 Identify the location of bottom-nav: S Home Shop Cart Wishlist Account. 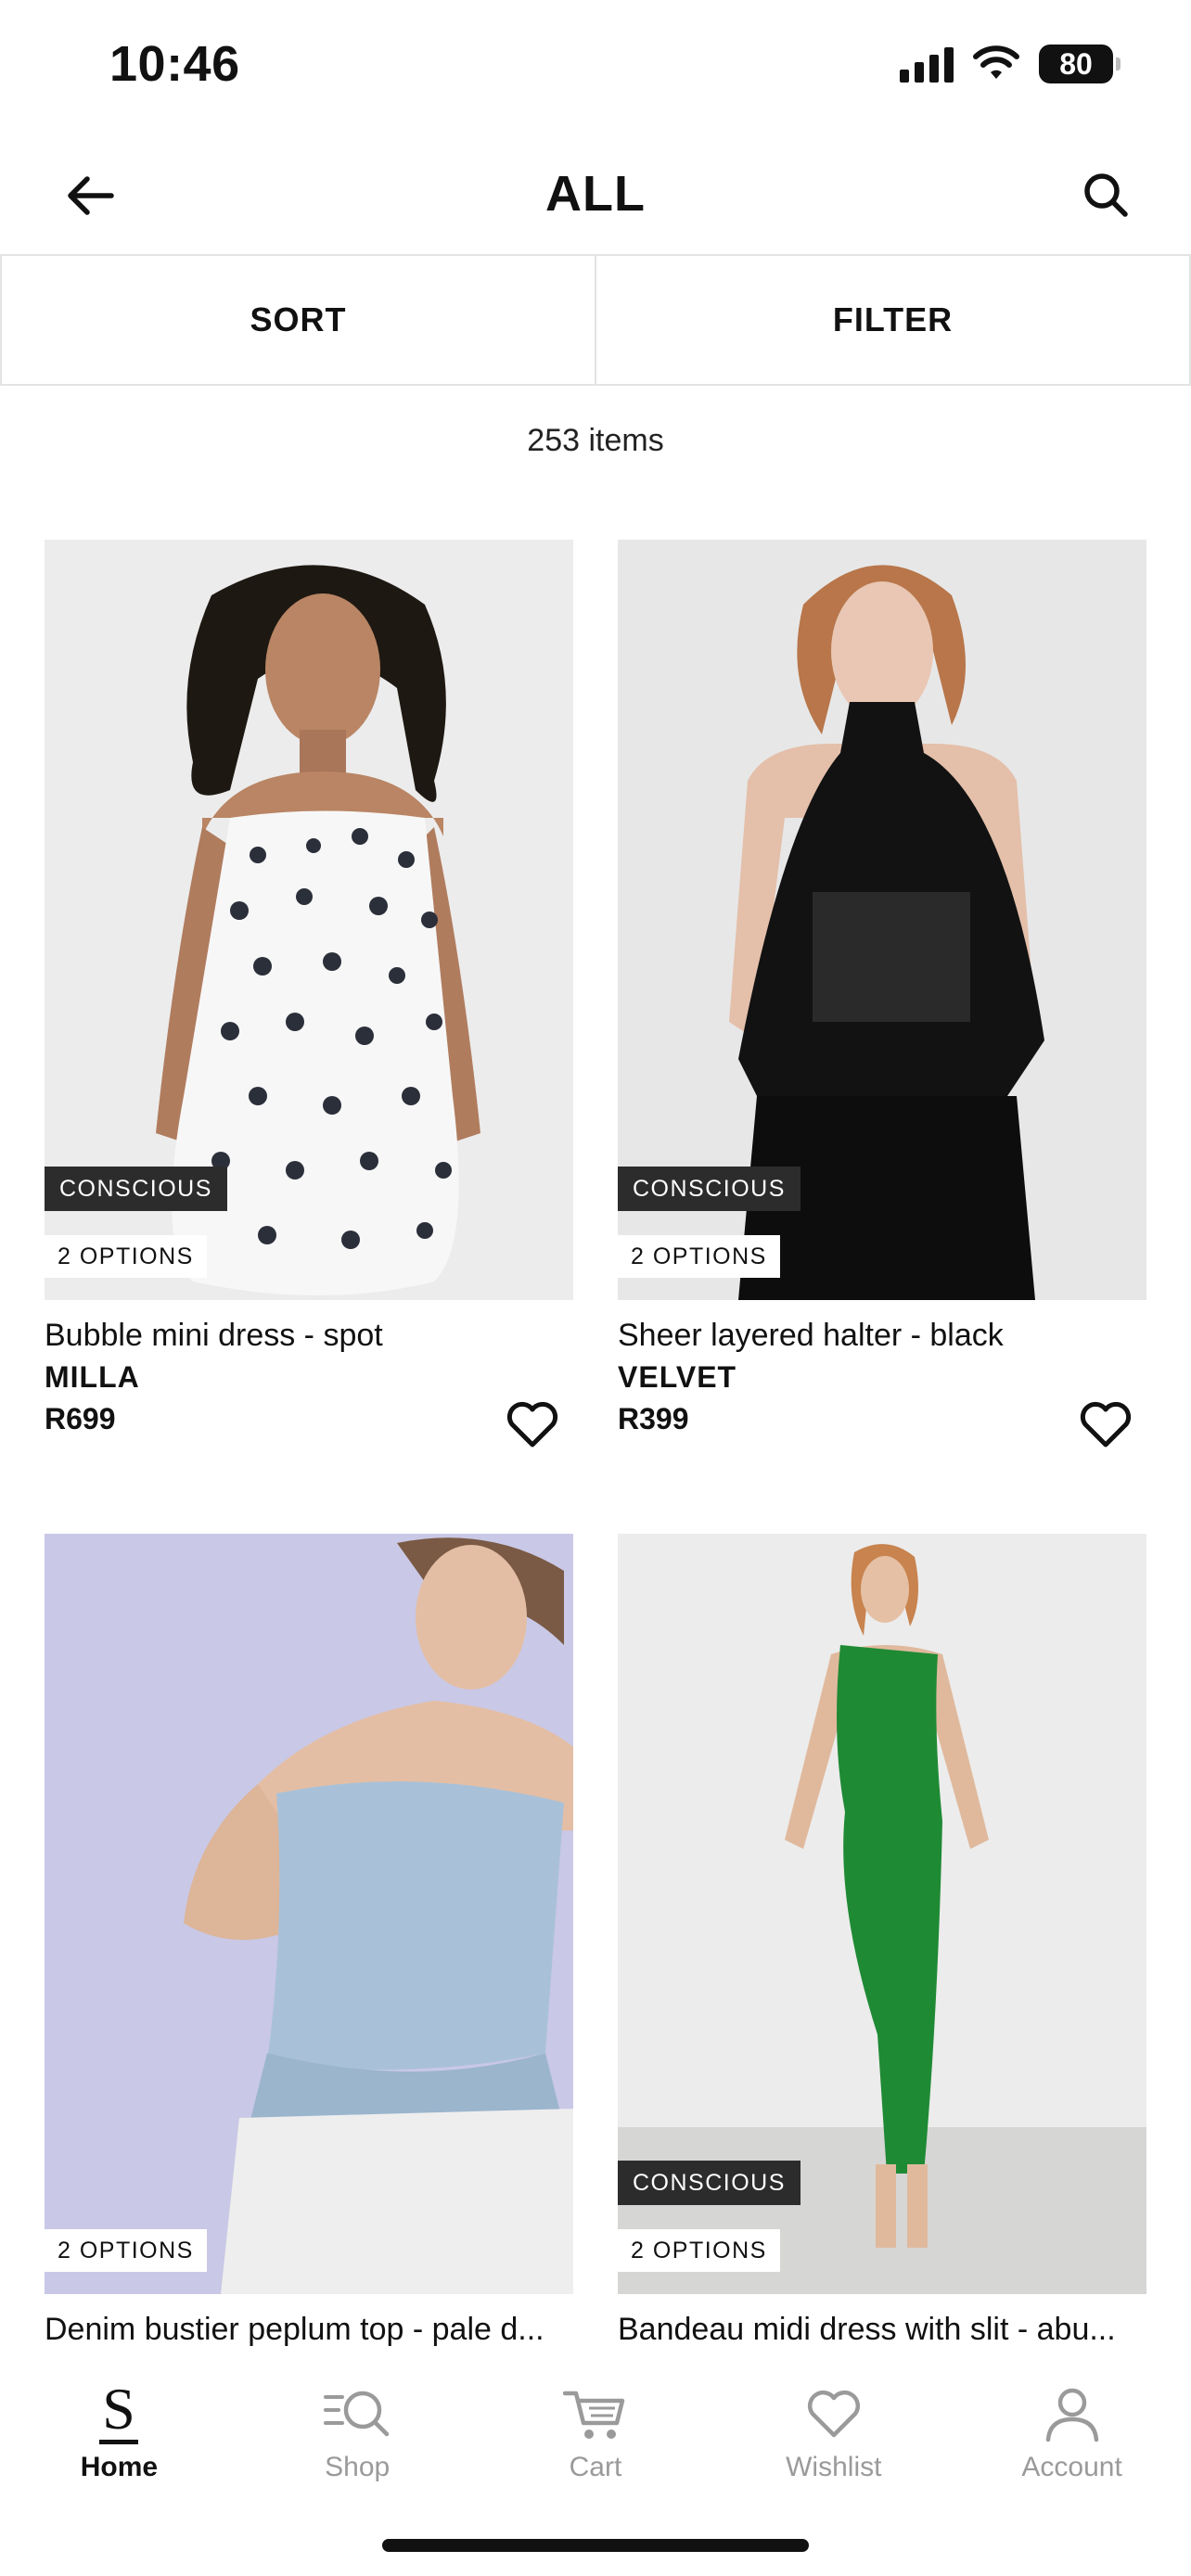
(595, 2430).